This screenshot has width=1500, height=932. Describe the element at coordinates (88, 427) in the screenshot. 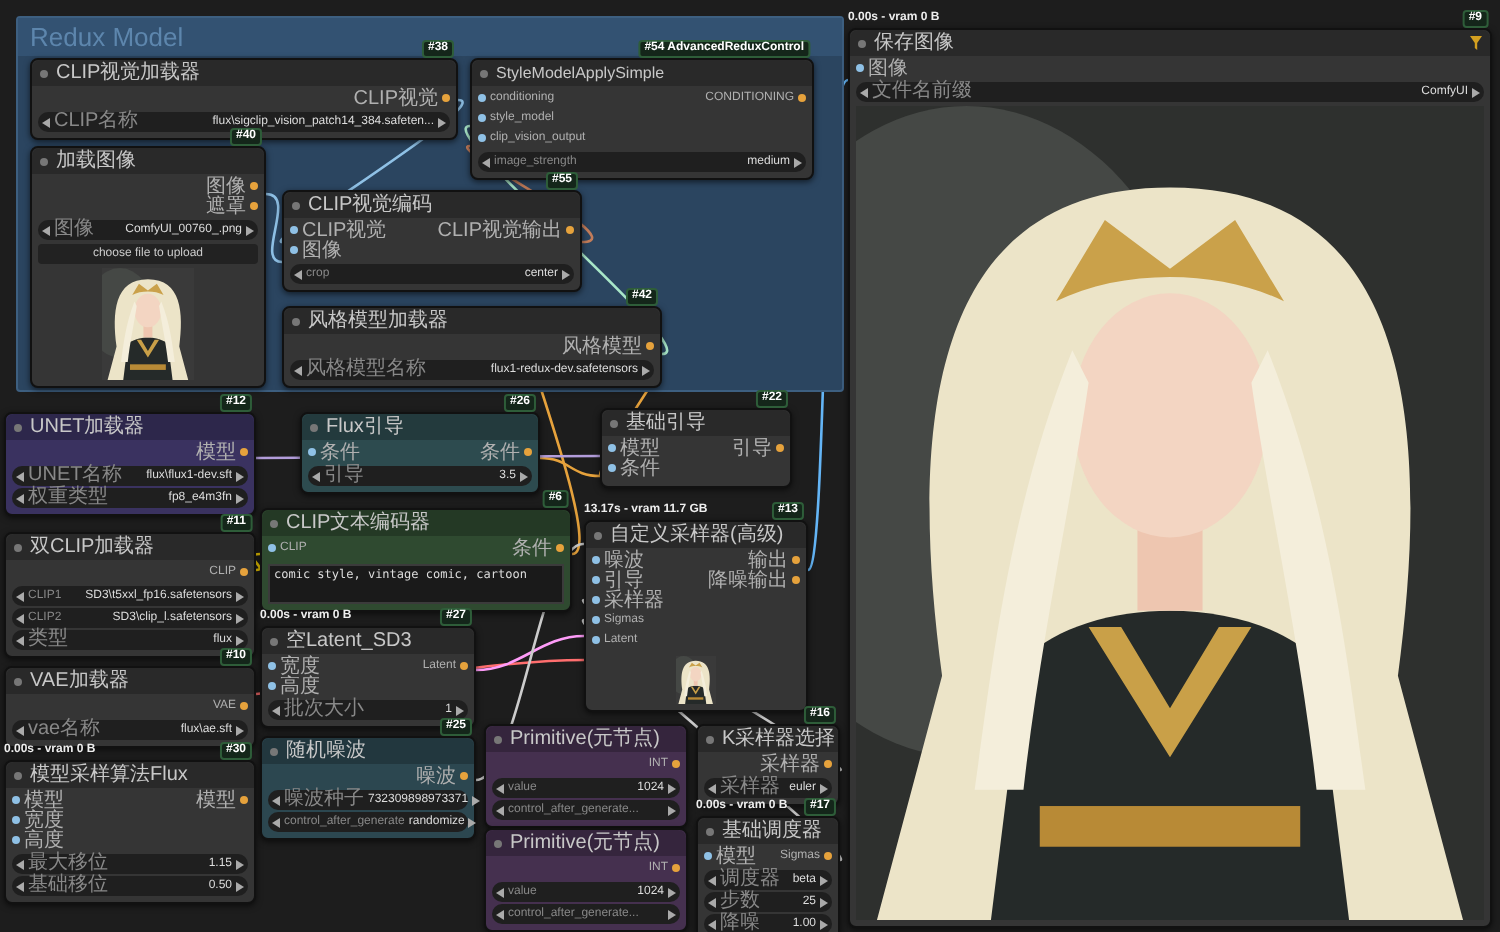

I see `node-title: UNET加载器` at that location.